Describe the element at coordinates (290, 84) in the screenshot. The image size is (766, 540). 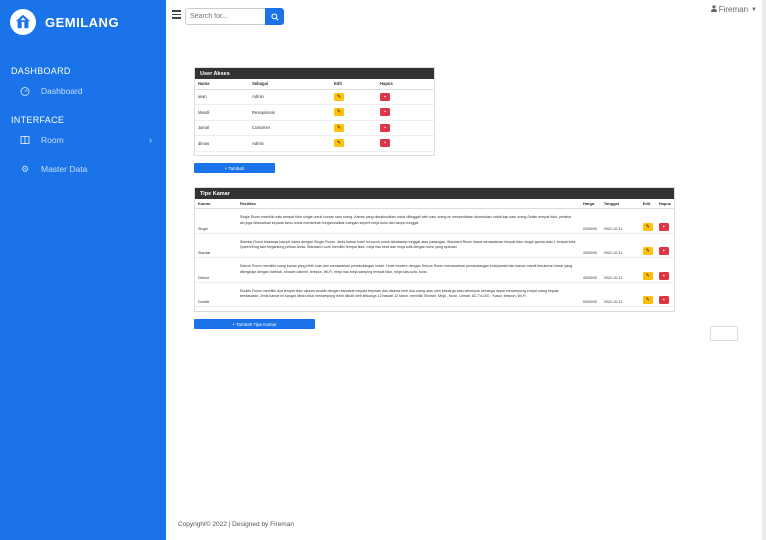
I see `col-header: Sebagai` at that location.